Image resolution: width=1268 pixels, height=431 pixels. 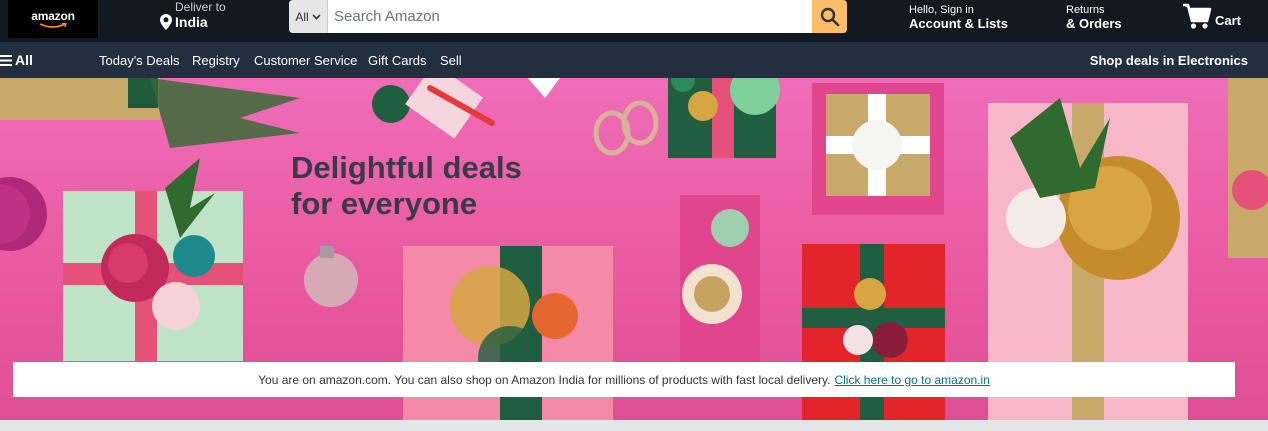 What do you see at coordinates (215, 19) in the screenshot?
I see `deliver-to: Deliver to India` at bounding box center [215, 19].